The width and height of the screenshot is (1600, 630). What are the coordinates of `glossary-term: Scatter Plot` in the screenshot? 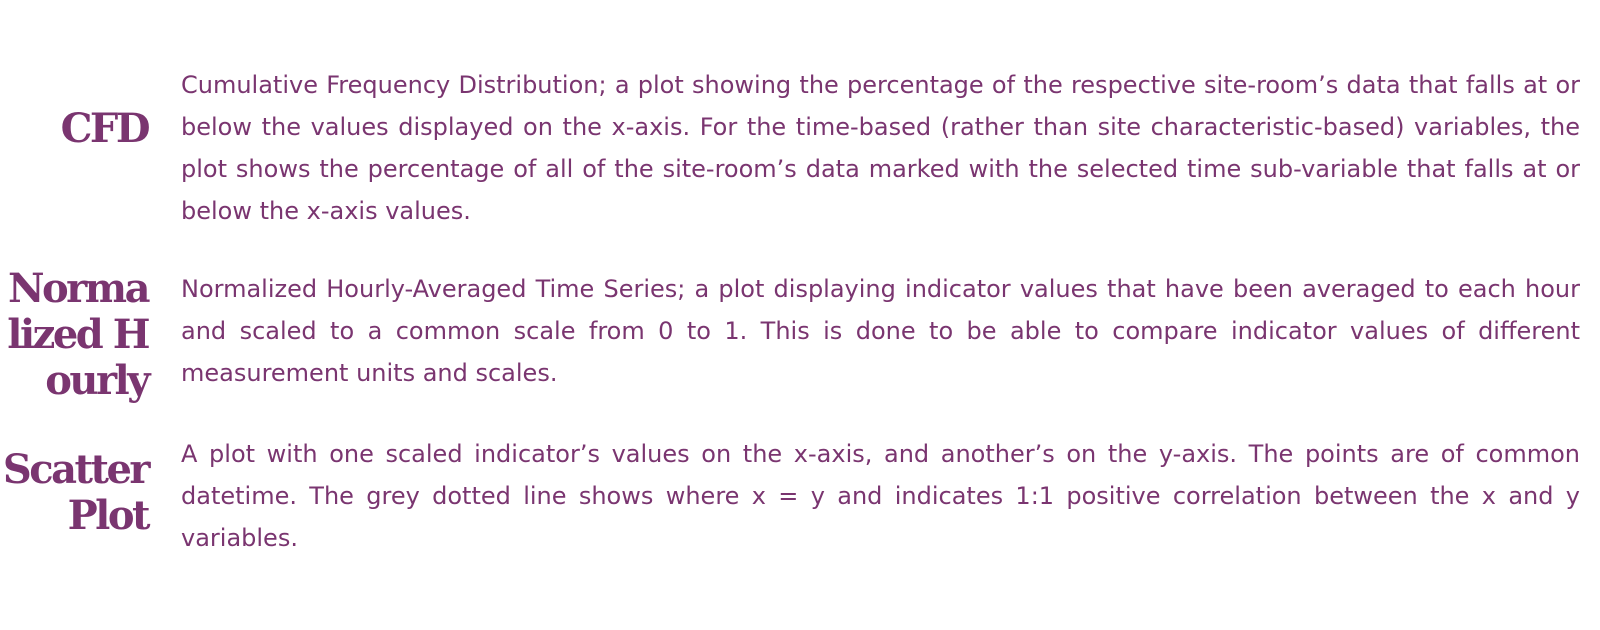 It's located at (76, 492).